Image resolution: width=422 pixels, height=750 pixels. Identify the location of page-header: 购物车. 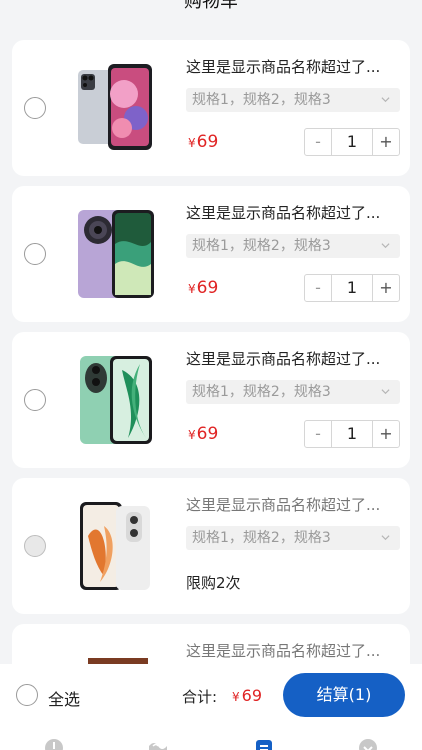
(211, 15).